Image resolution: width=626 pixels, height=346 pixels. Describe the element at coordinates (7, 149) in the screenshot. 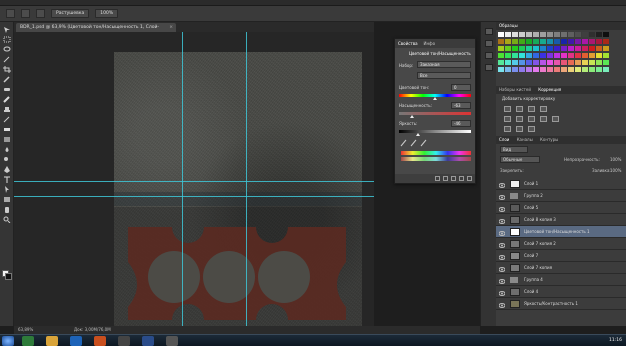

I see `blur-tool-icon` at that location.